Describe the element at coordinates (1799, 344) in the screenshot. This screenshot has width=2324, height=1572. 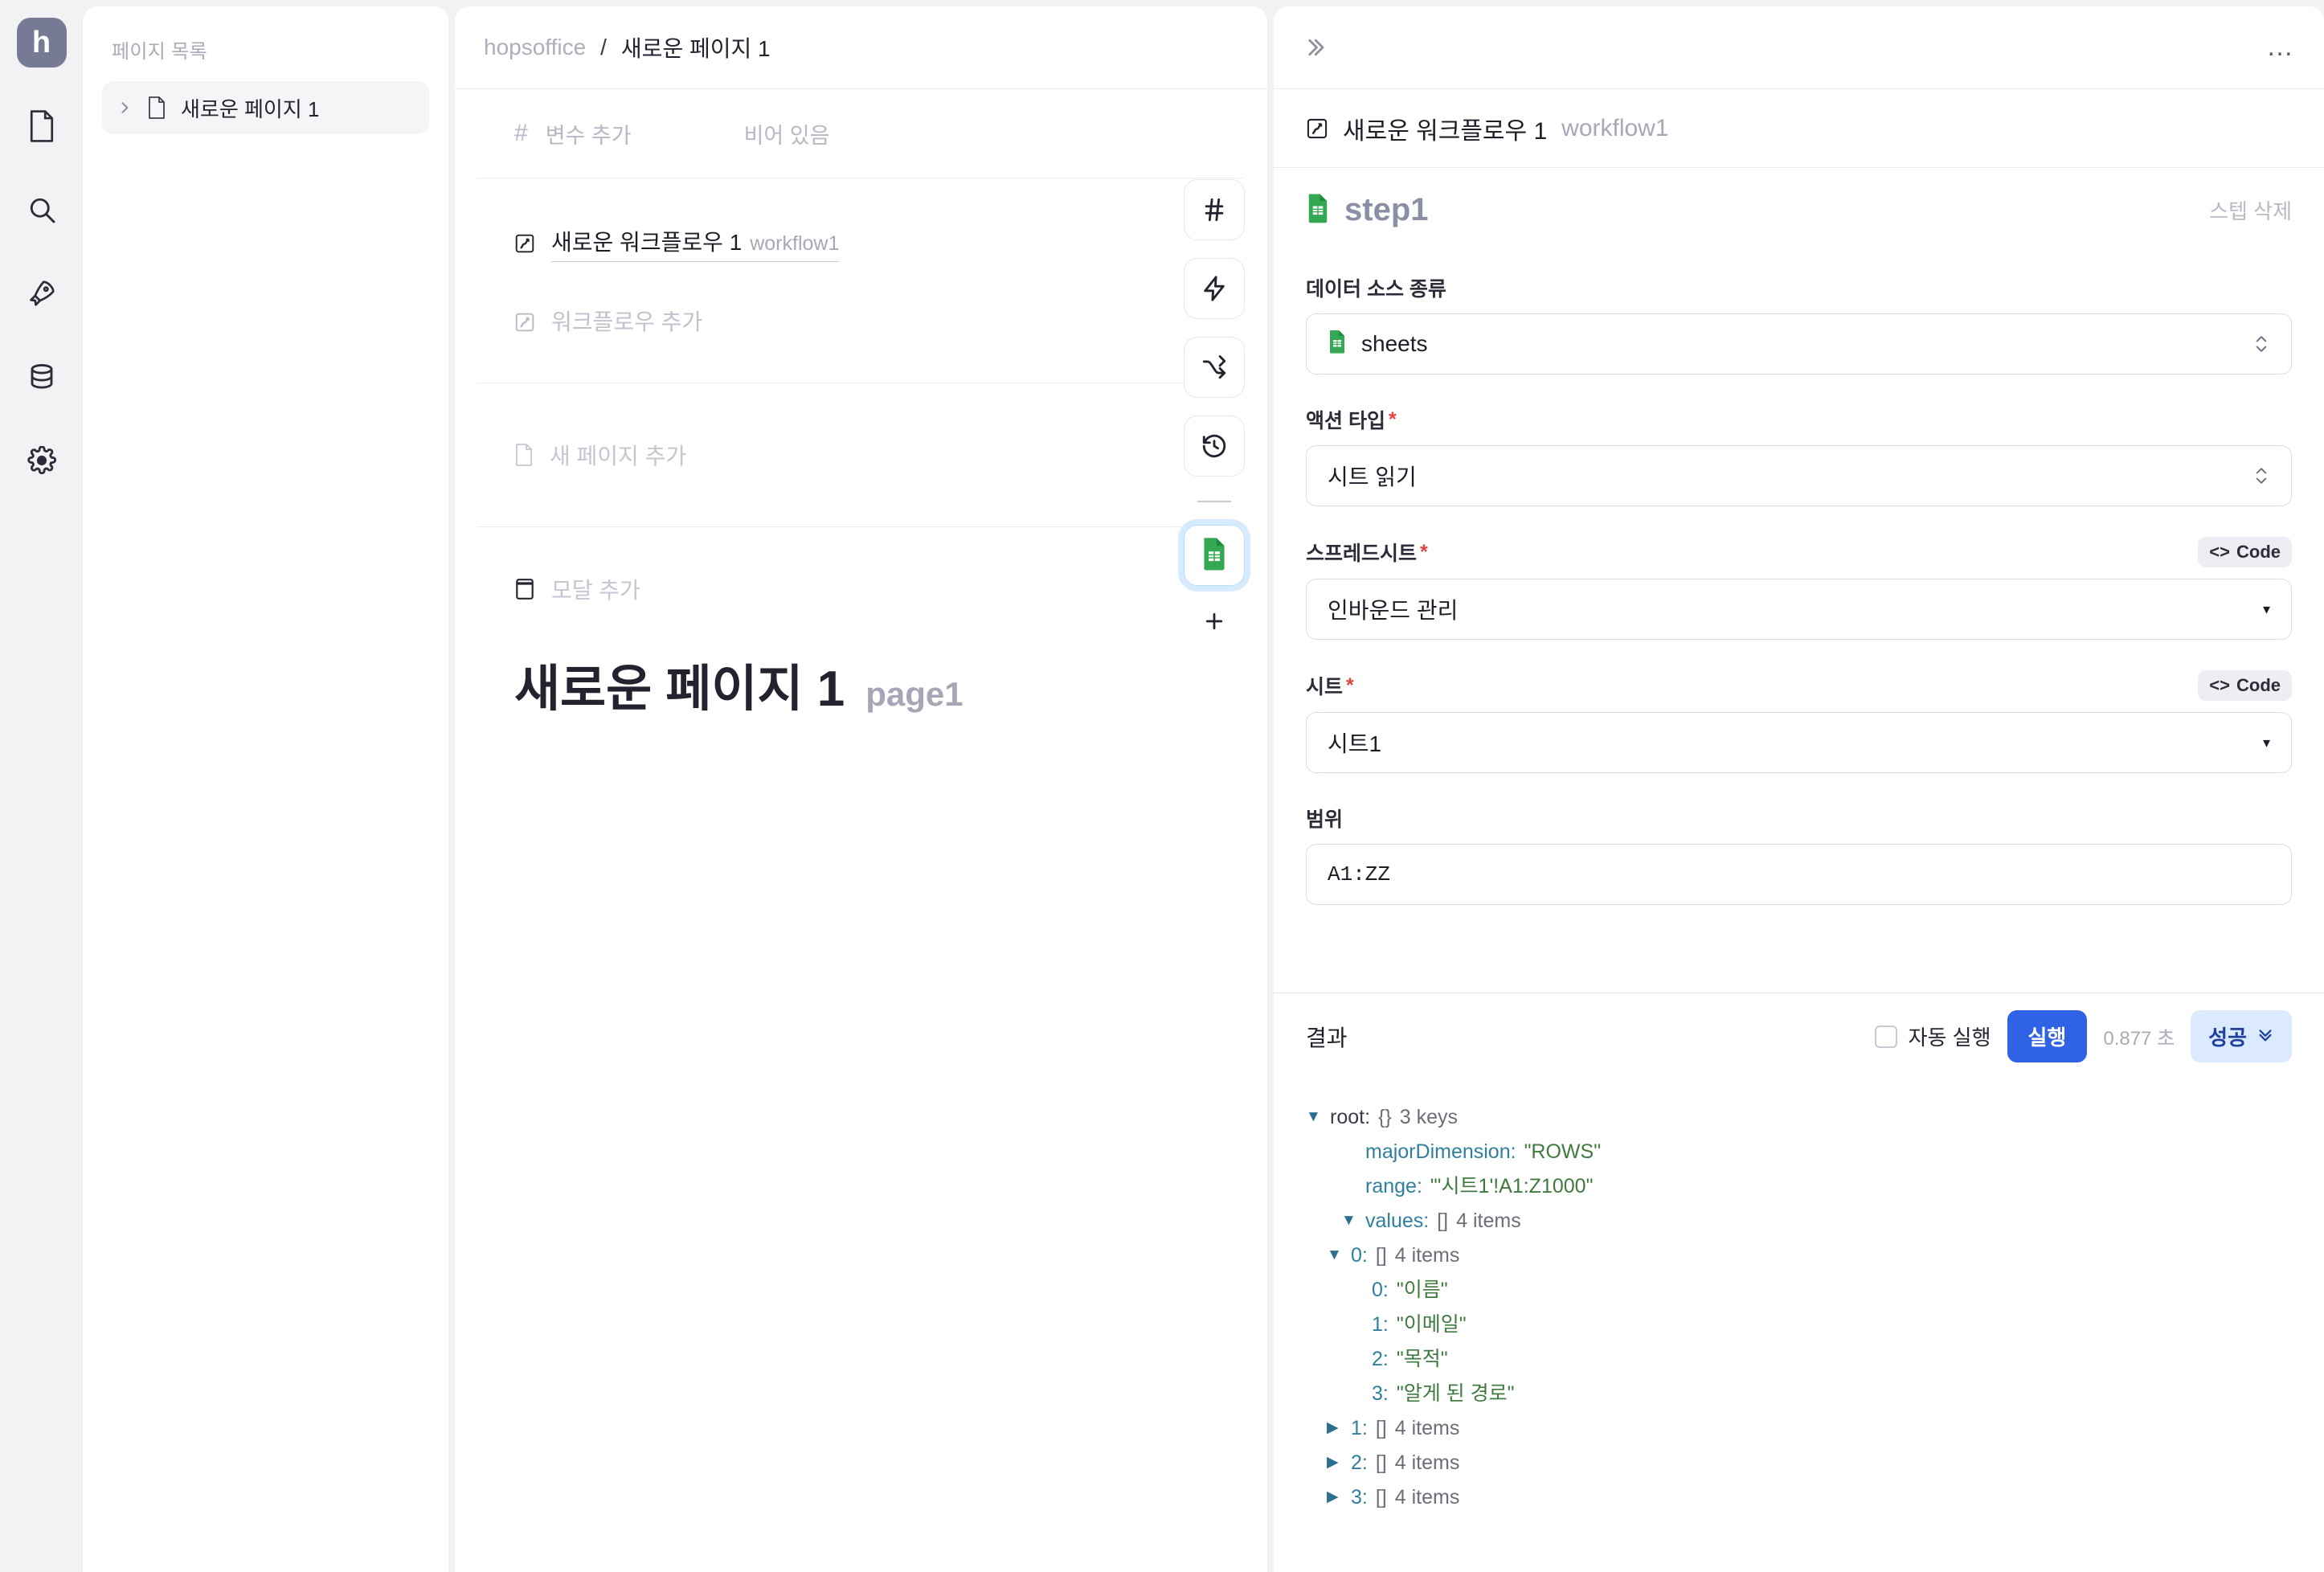
I see `data-source-type-select: sheets` at that location.